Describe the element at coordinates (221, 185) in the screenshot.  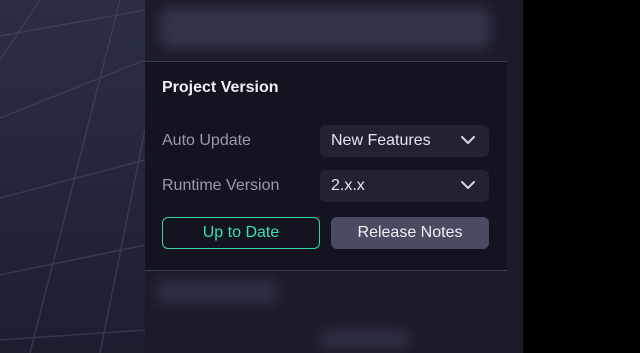
I see `runtime-version-label: Runtime Version` at that location.